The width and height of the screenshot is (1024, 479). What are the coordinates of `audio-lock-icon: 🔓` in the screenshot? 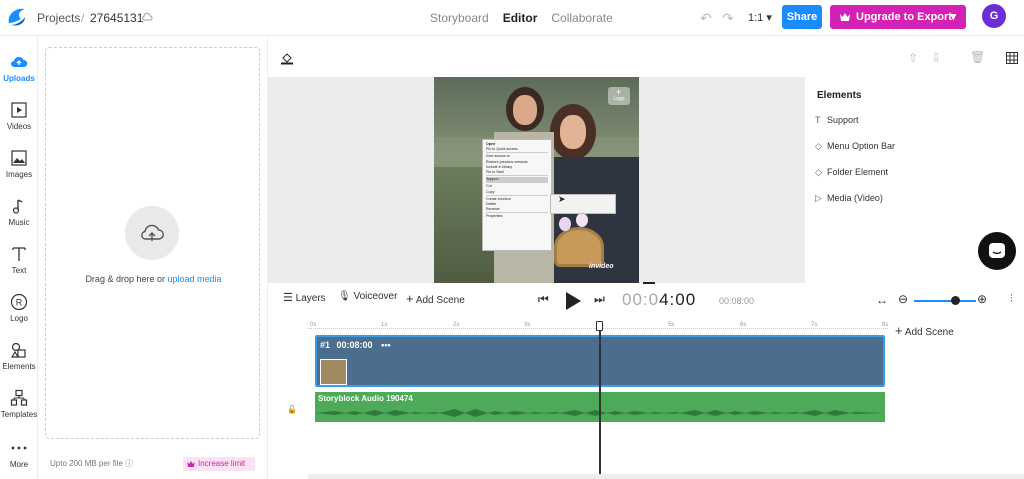 It's located at (292, 409).